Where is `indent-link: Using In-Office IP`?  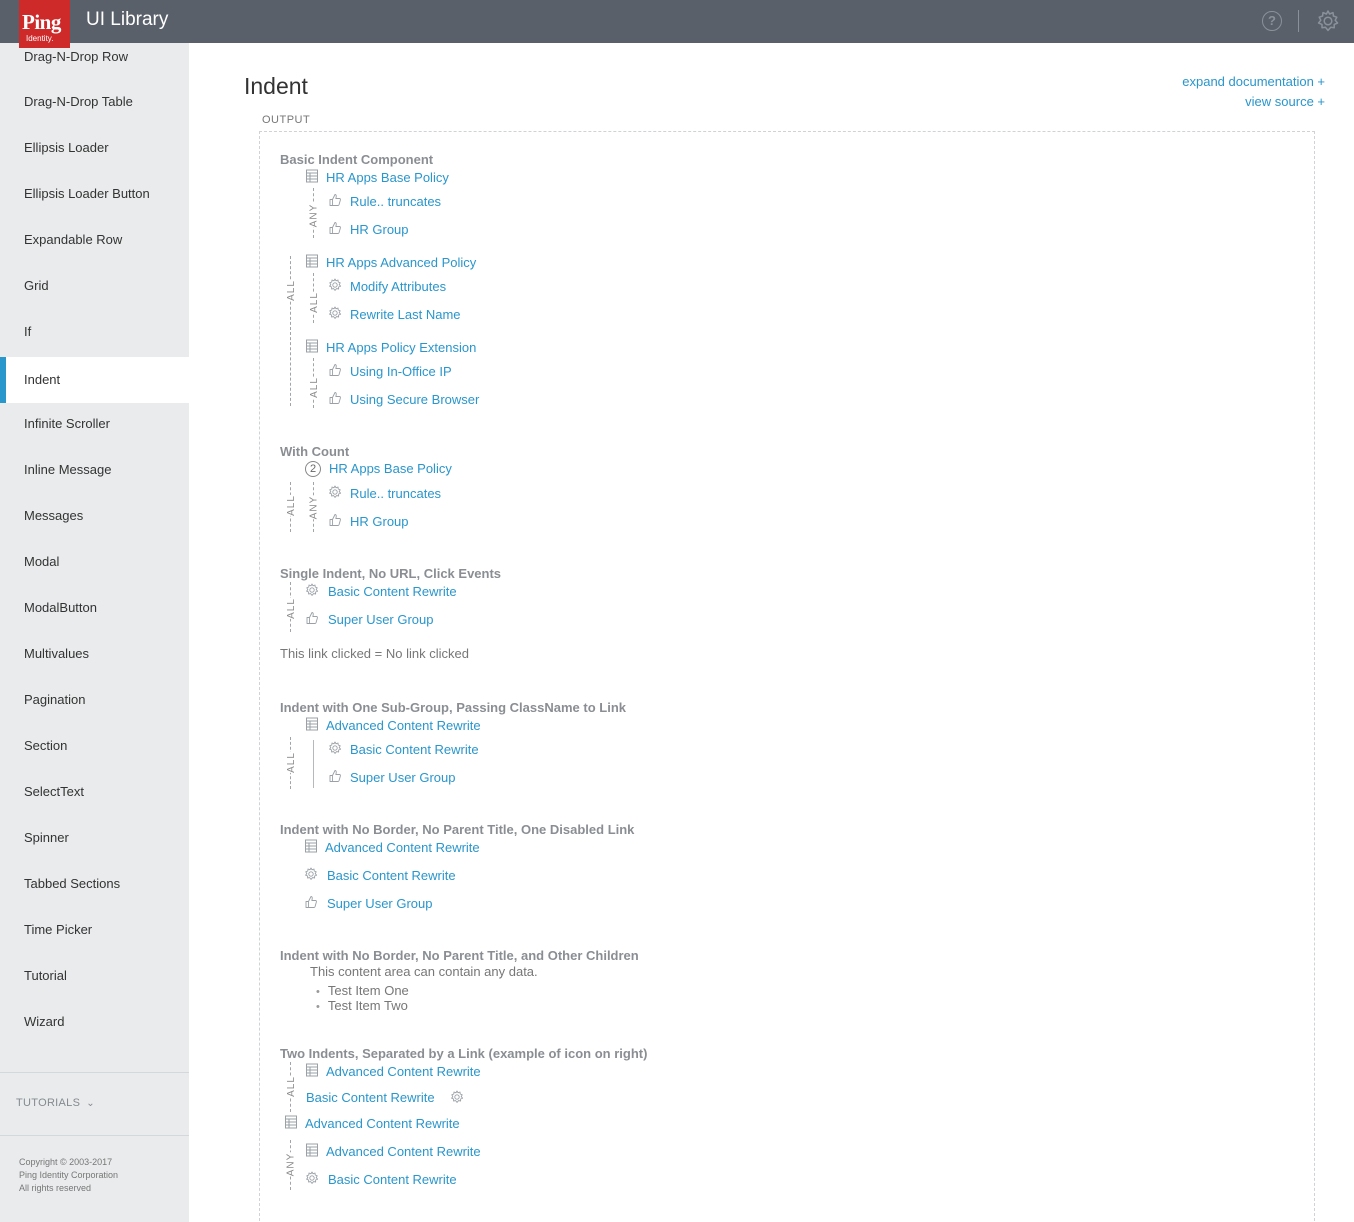
indent-link: Using In-Office IP is located at coordinates (401, 371).